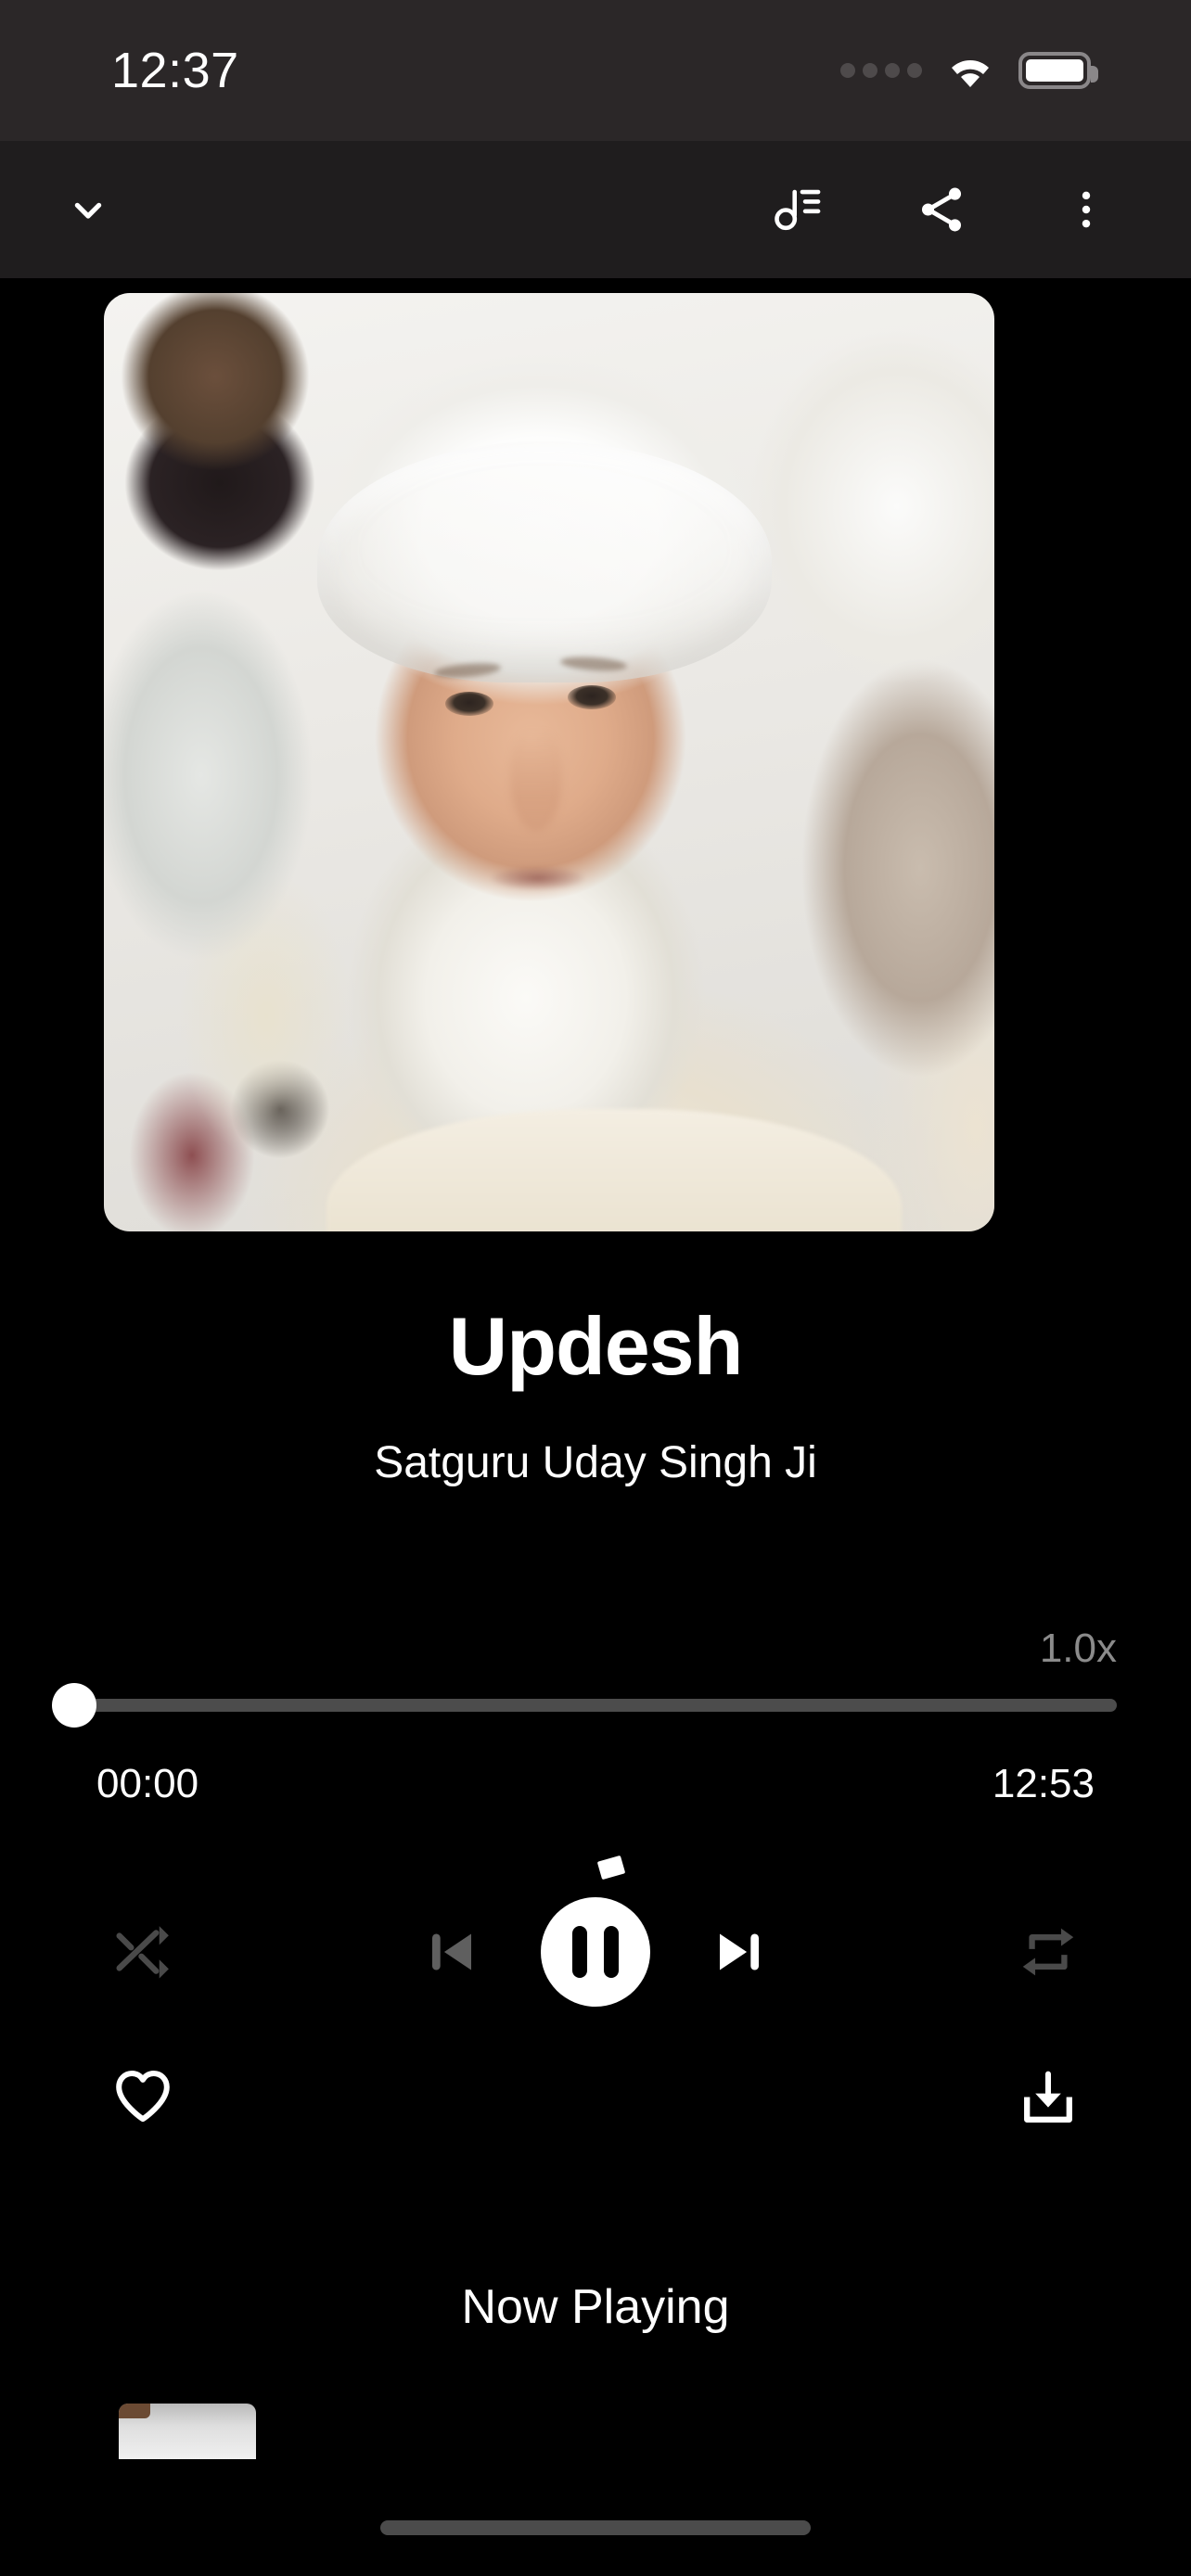 The height and width of the screenshot is (2576, 1191). Describe the element at coordinates (175, 71) in the screenshot. I see `status-bar-clock: 12:37` at that location.